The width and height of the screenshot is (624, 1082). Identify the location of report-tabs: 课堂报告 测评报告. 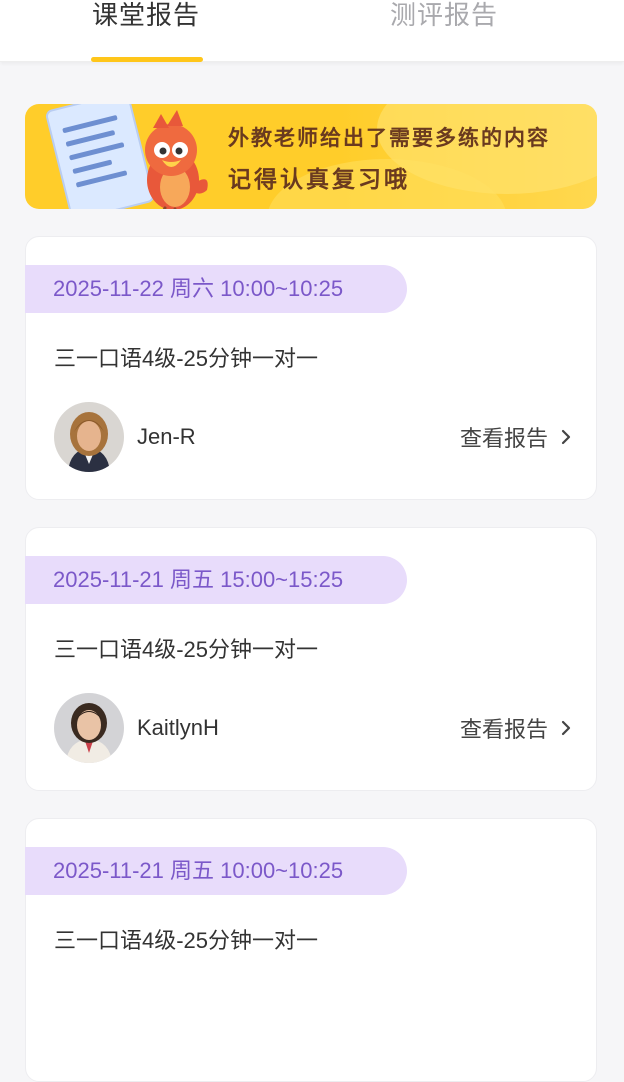
(312, 31).